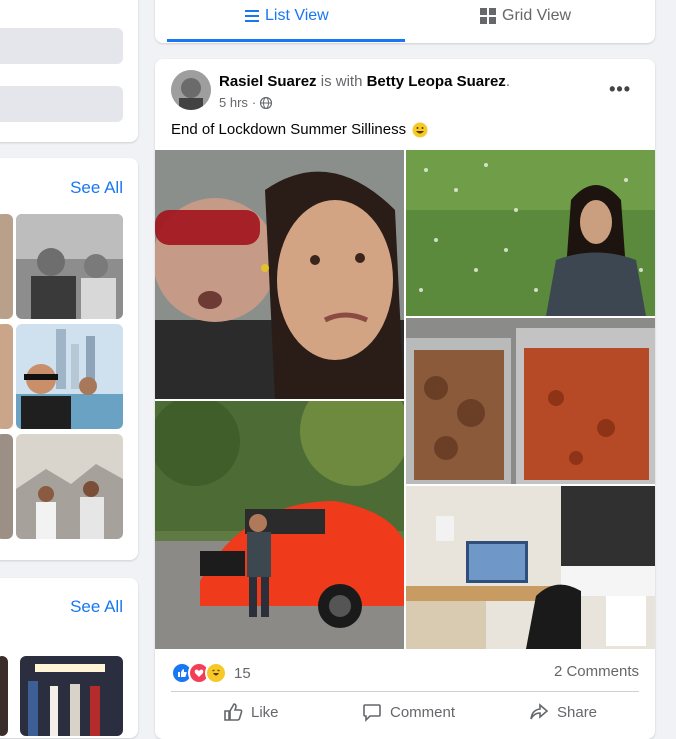 Image resolution: width=676 pixels, height=739 pixels. I want to click on sidebar-pill-item: d, so click(61, 104).